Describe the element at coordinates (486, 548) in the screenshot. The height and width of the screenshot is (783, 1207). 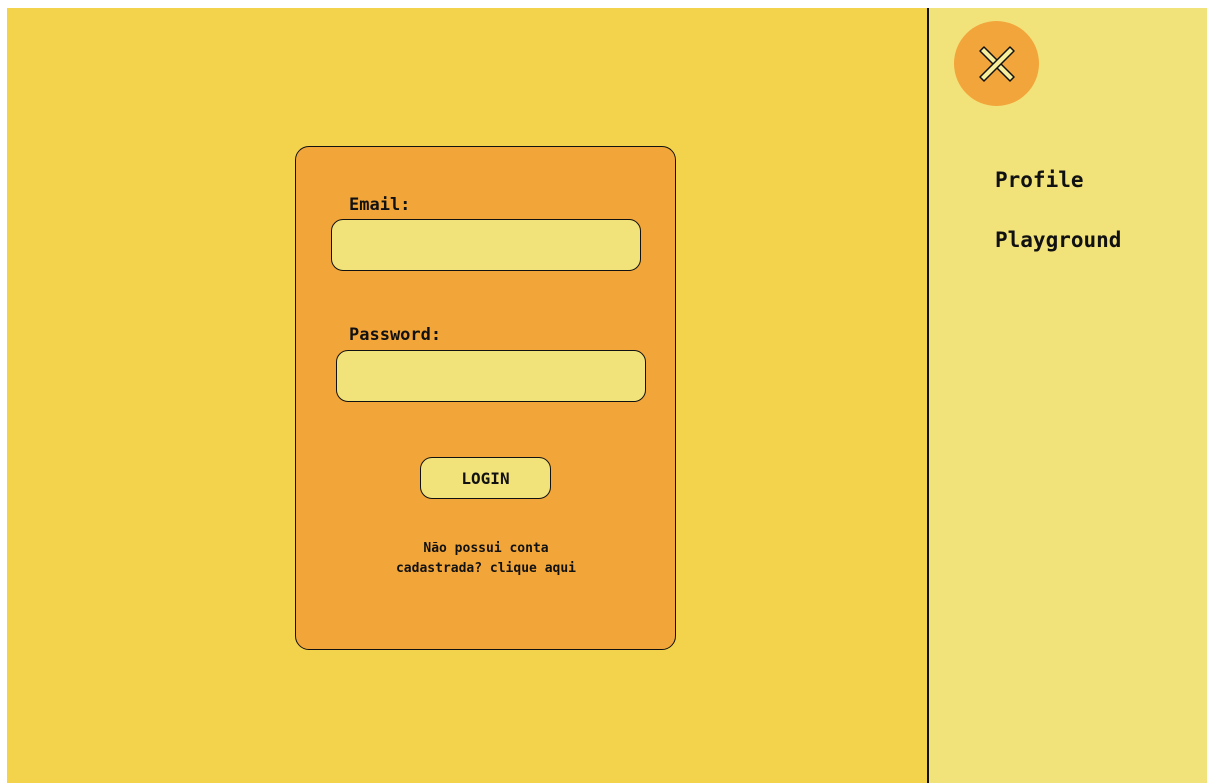
I see `signup-prompt-line1: Não possui conta` at that location.